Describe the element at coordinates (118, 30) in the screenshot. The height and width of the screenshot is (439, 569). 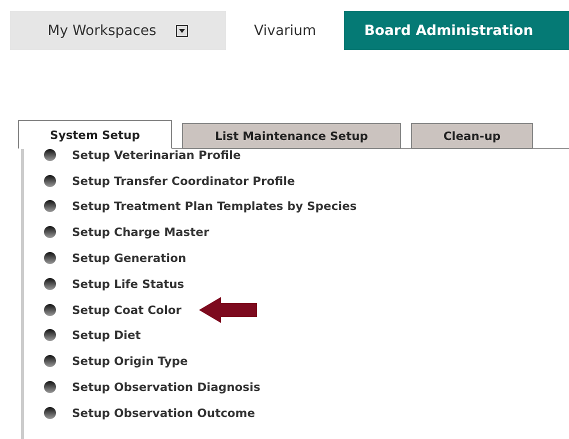
I see `nav-tab: My Workspaces` at that location.